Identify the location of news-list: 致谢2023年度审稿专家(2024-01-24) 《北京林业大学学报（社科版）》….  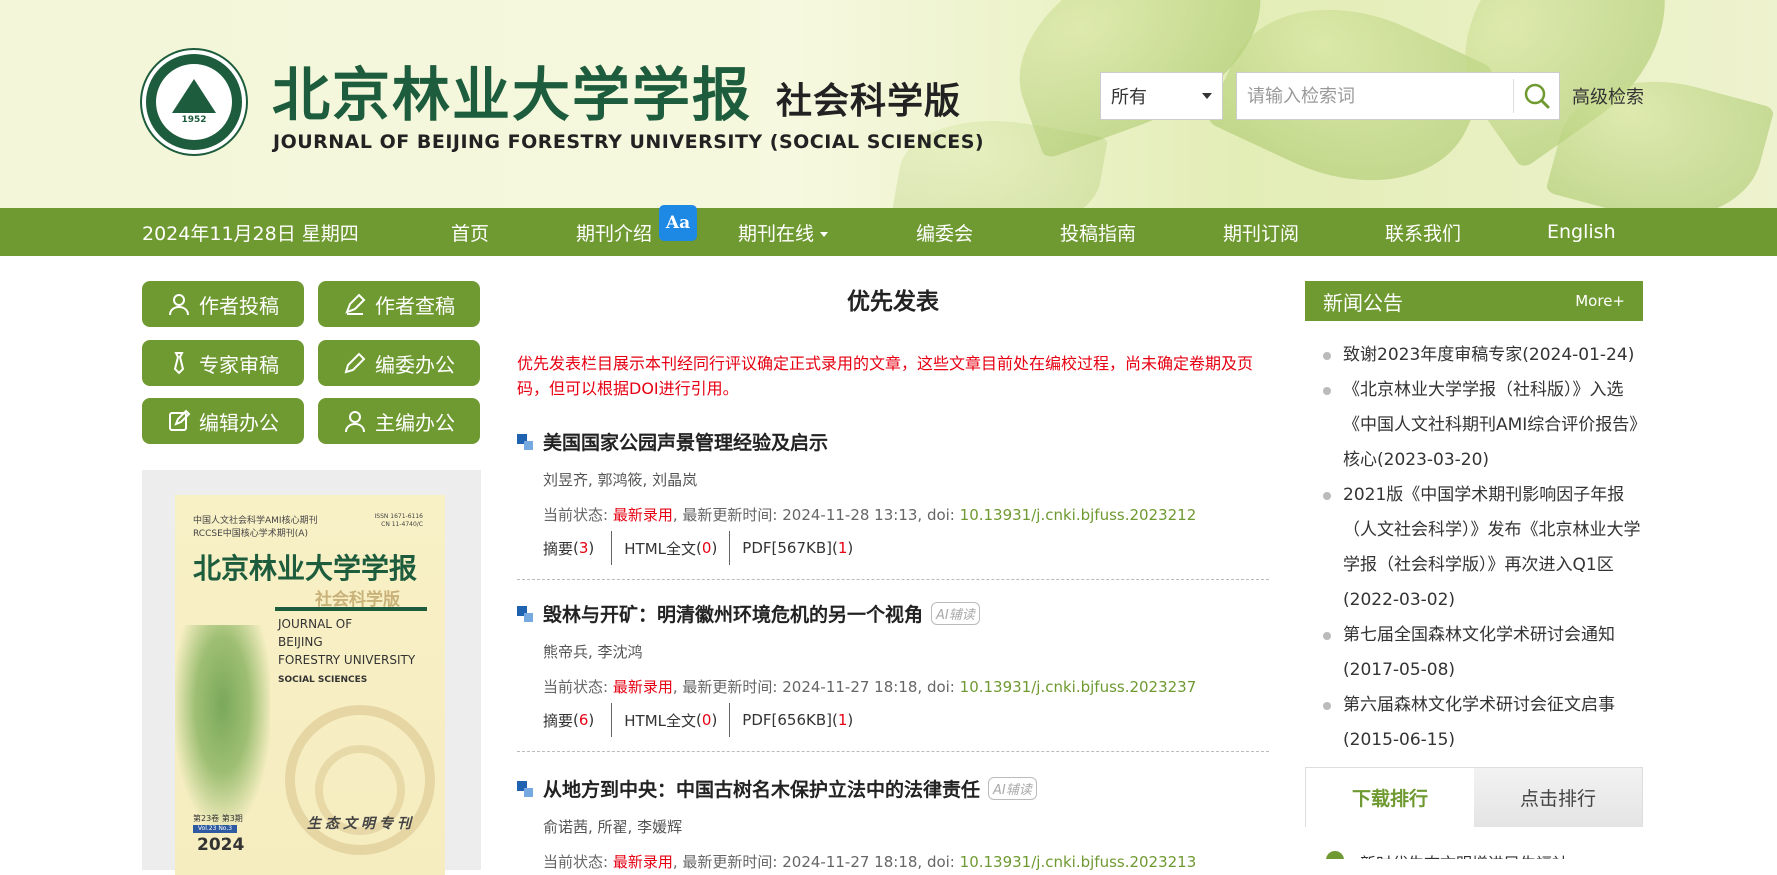
(1482, 548).